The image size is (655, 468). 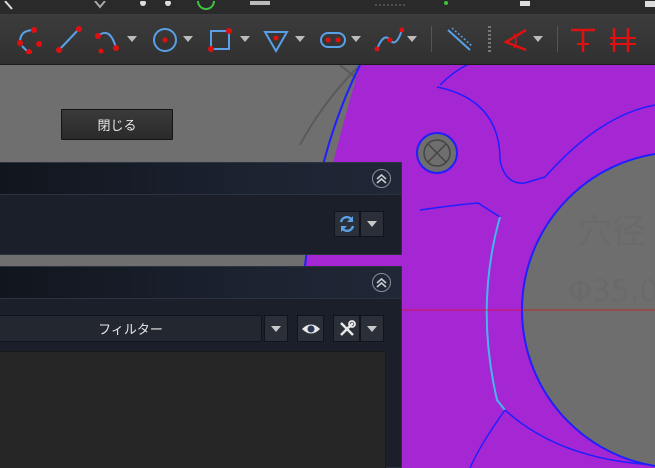 I want to click on slot-tool, so click(x=339, y=39).